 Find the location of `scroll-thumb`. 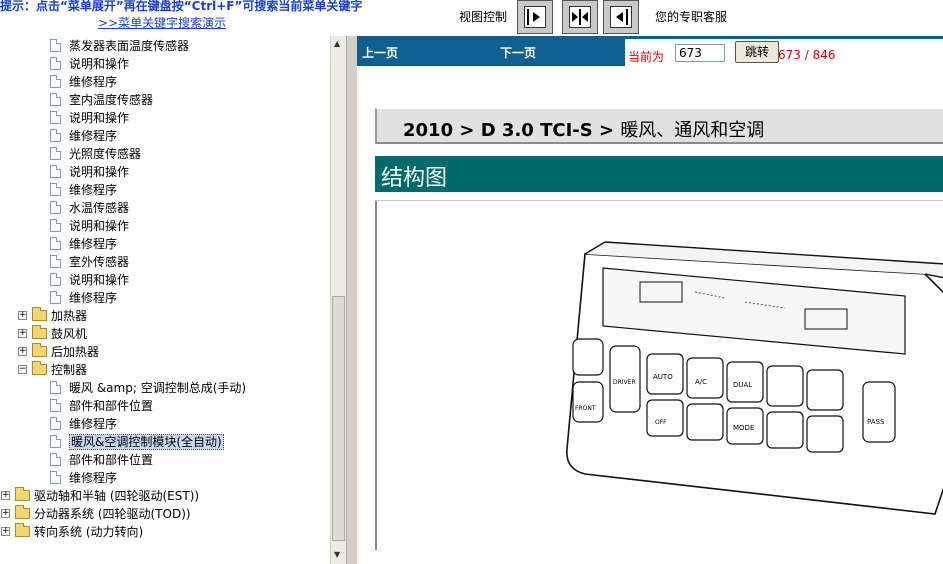

scroll-thumb is located at coordinates (338, 418).